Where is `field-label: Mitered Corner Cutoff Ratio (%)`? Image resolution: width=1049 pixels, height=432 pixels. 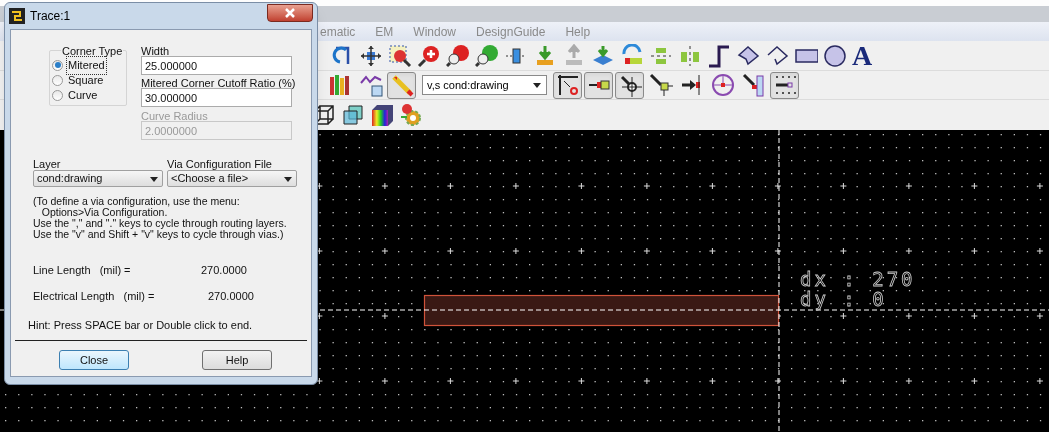 field-label: Mitered Corner Cutoff Ratio (%) is located at coordinates (218, 83).